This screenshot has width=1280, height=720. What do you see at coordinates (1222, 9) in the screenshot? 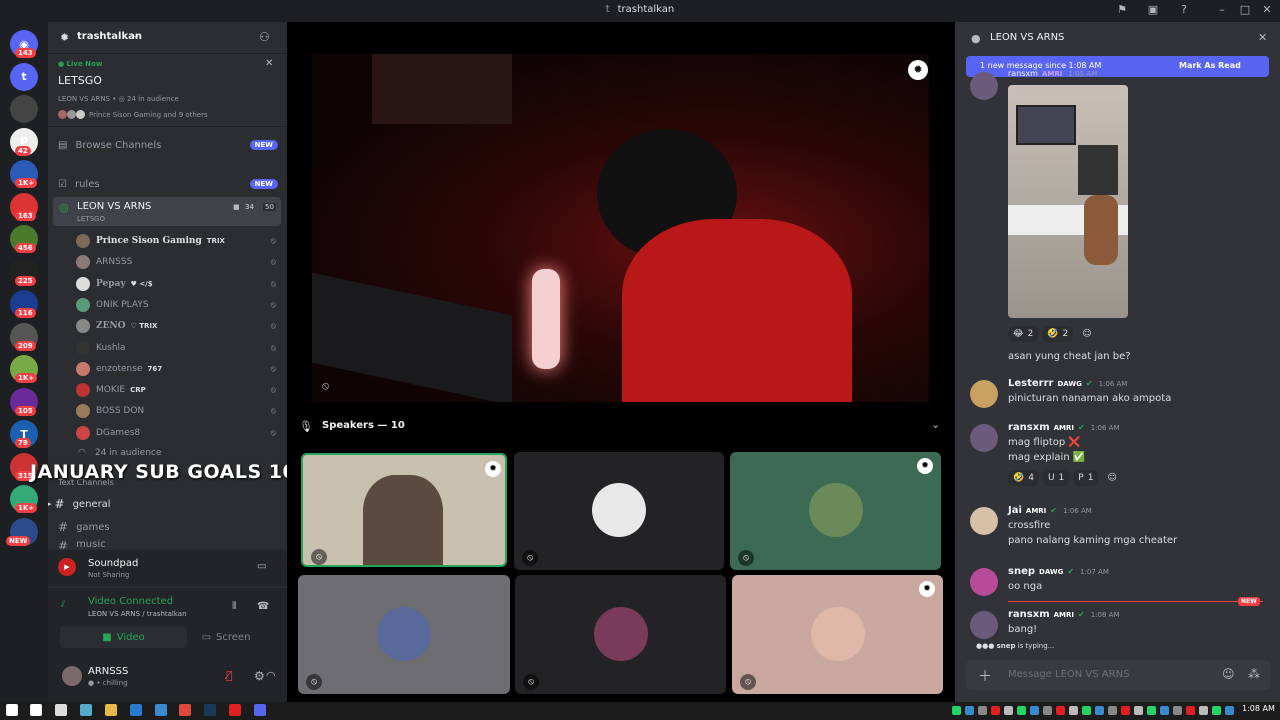
I see `minimize-button: –` at bounding box center [1222, 9].